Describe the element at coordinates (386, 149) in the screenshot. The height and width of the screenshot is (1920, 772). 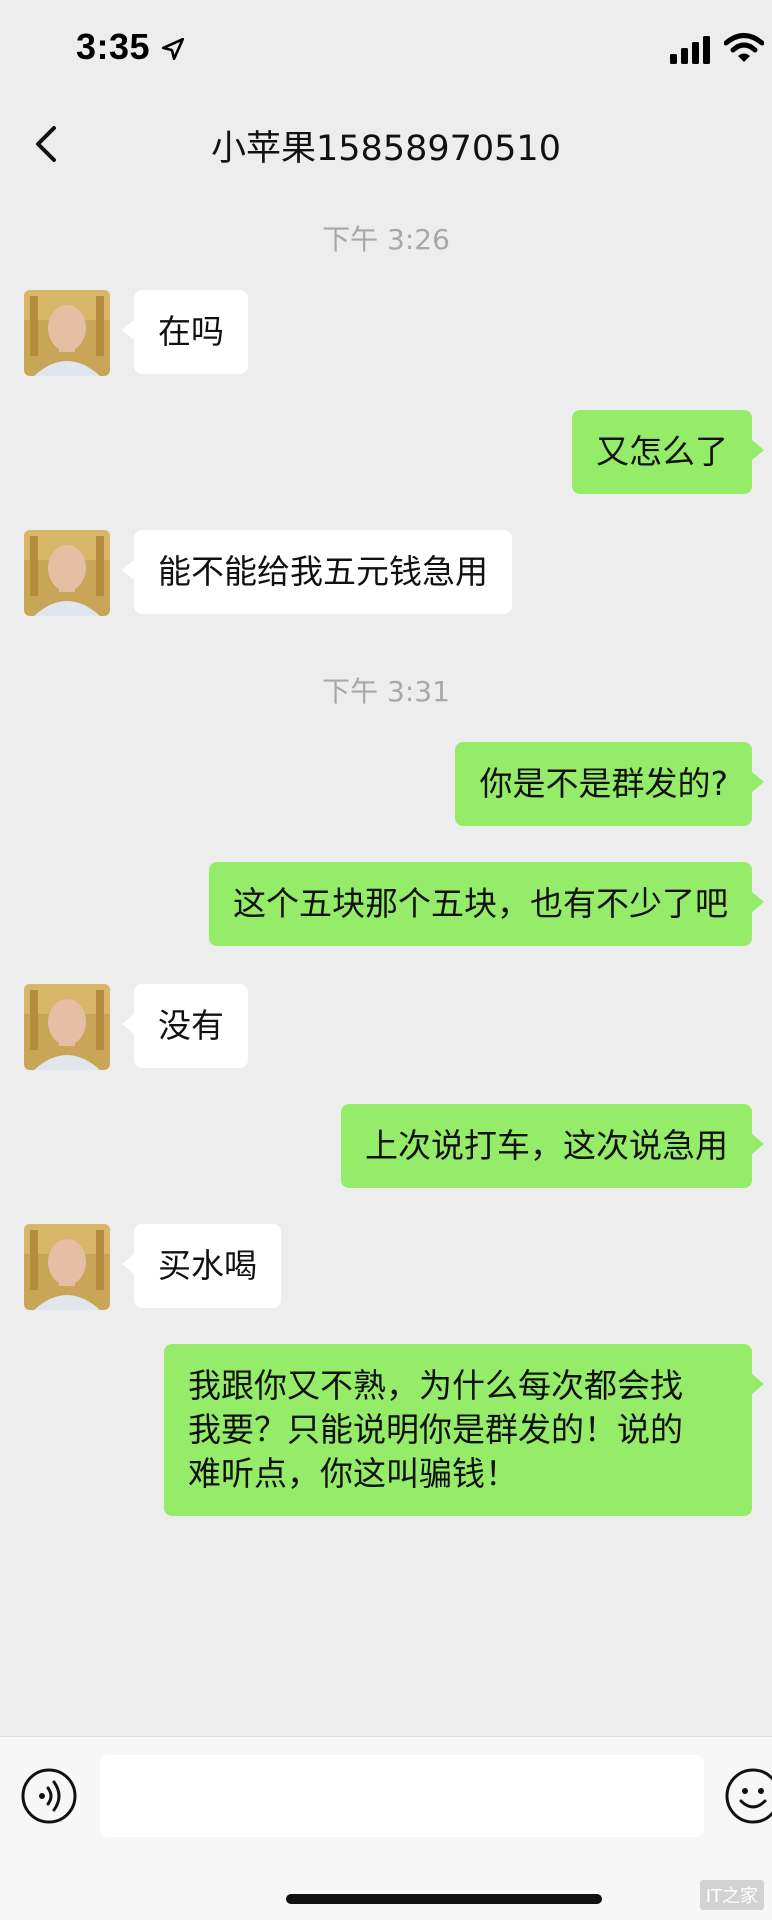
I see `chat-title: 小苹果15858970510` at that location.